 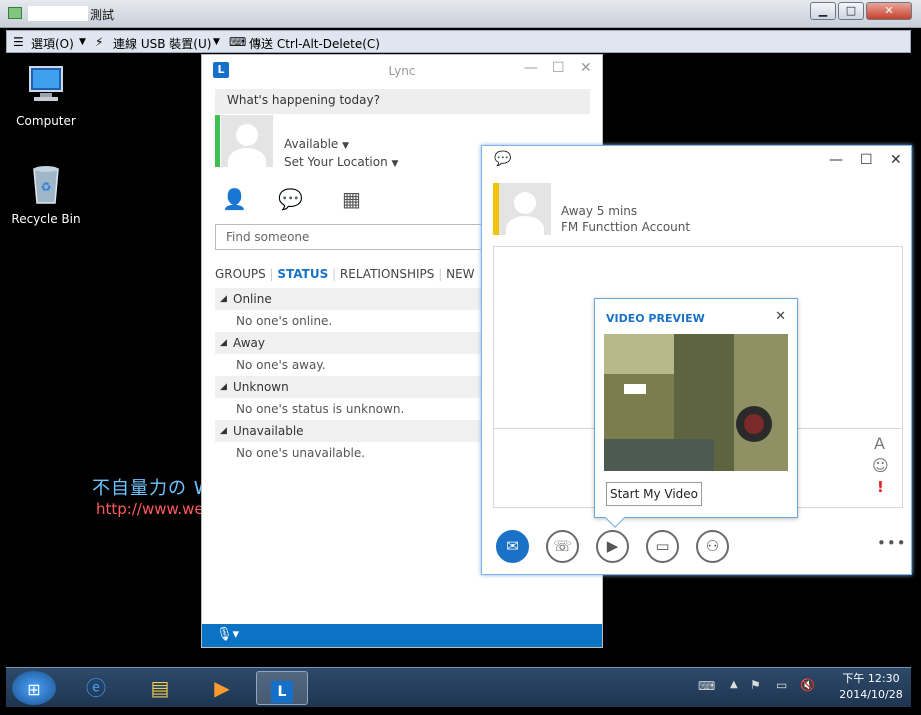 I want to click on video-button: ▶, so click(x=612, y=546).